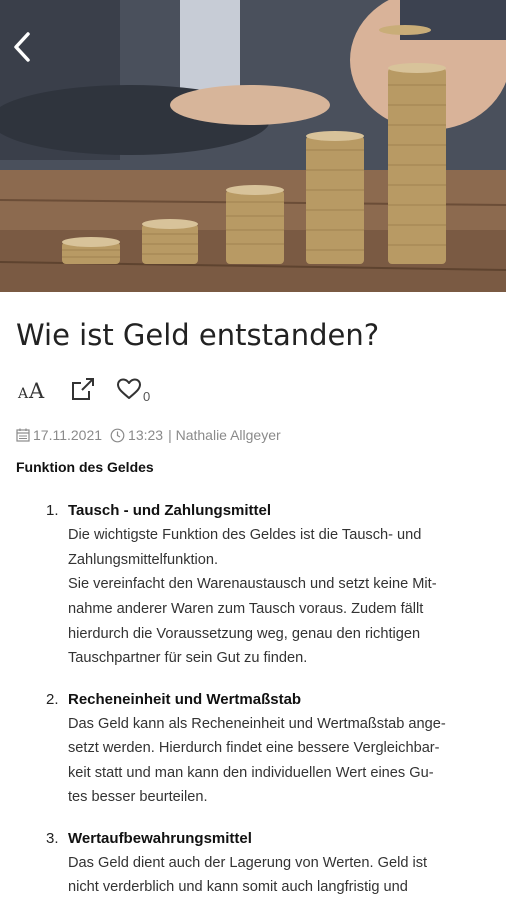 Image resolution: width=506 pixels, height=900 pixels. I want to click on chevron-left-icon, so click(22, 47).